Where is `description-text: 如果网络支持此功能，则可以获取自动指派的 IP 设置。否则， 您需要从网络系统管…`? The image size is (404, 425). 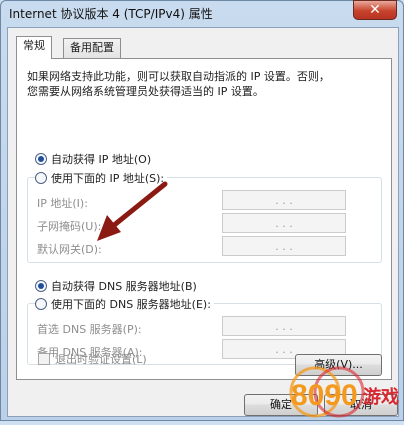 description-text: 如果网络支持此功能，则可以获取自动指派的 IP 设置。否则， 您需要从网络系统管… is located at coordinates (178, 84).